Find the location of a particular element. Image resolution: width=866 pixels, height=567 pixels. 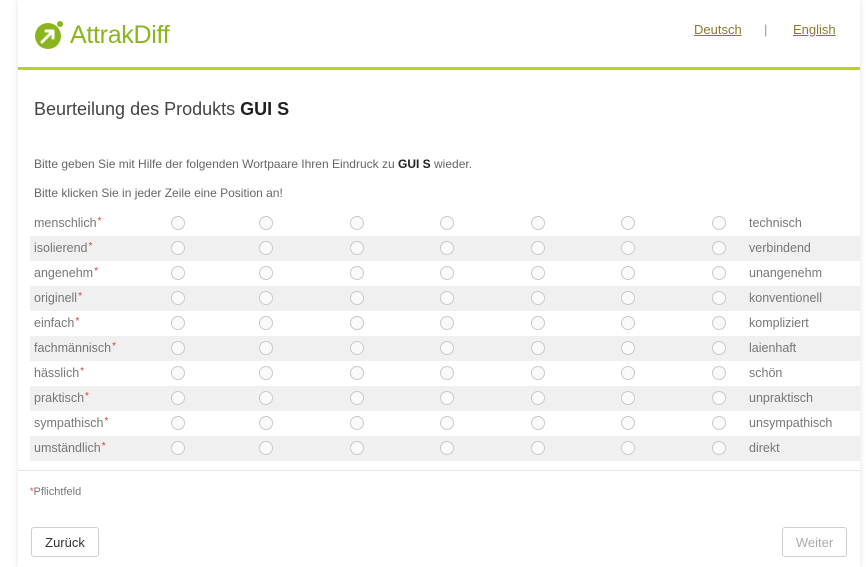

back-button: Zurück is located at coordinates (65, 542).